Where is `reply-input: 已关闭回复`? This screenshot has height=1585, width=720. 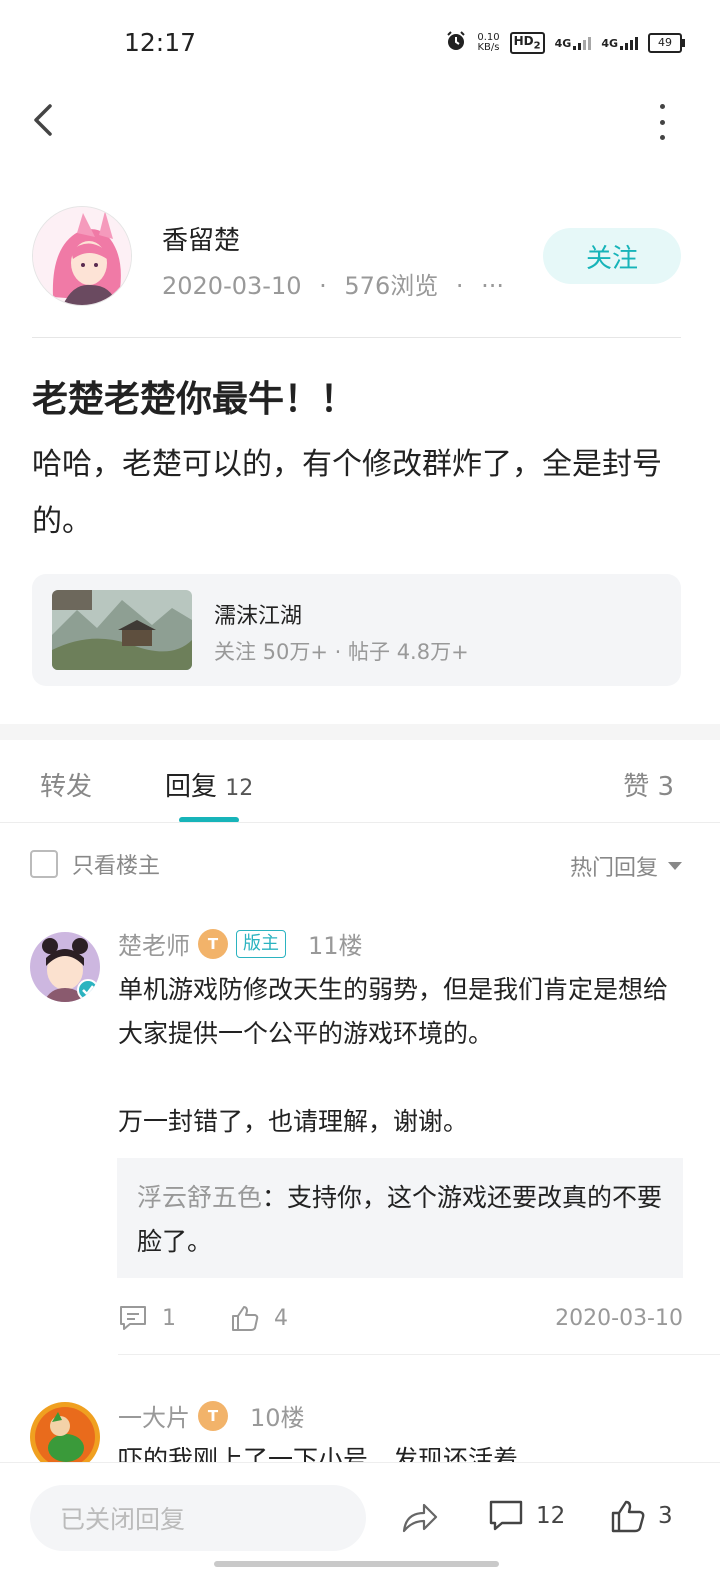 reply-input: 已关闭回复 is located at coordinates (198, 1518).